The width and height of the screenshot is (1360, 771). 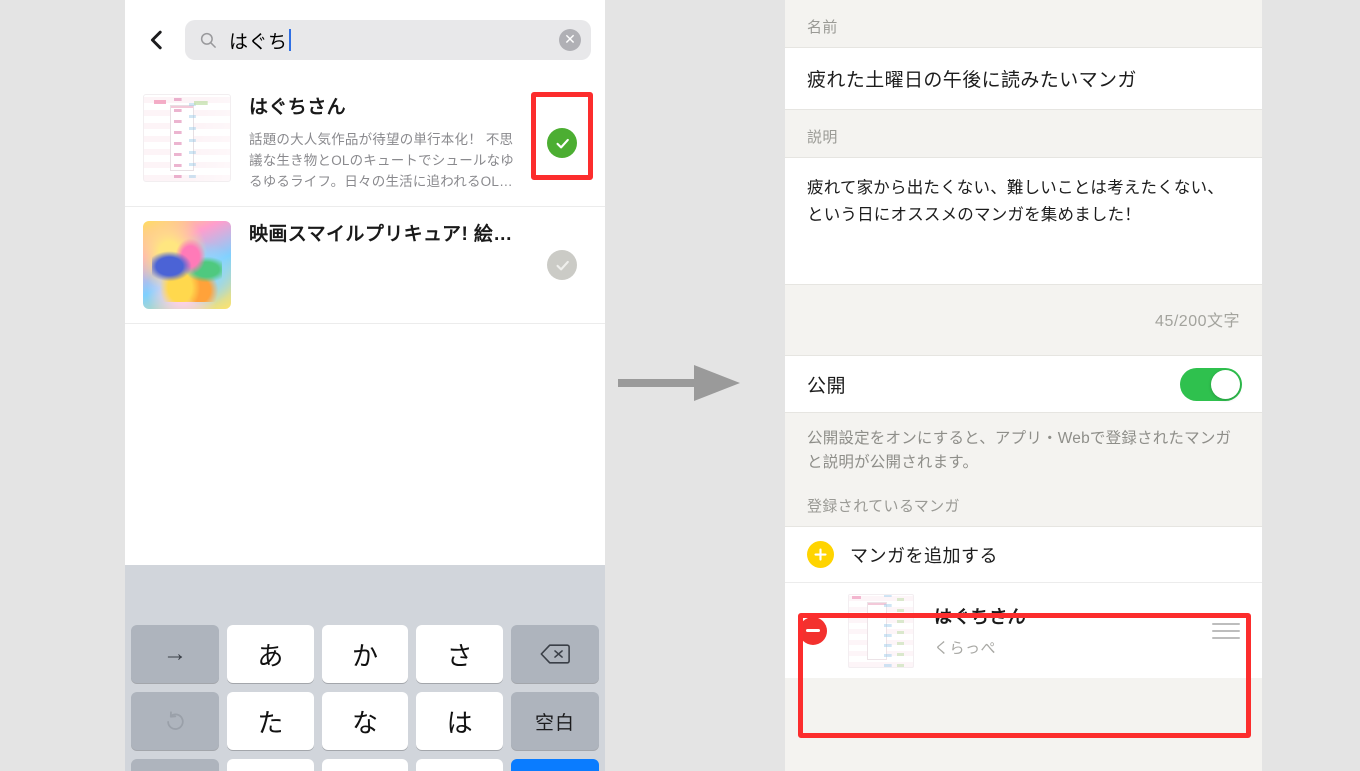 I want to click on list-bottom-spacer, so click(x=1023, y=695).